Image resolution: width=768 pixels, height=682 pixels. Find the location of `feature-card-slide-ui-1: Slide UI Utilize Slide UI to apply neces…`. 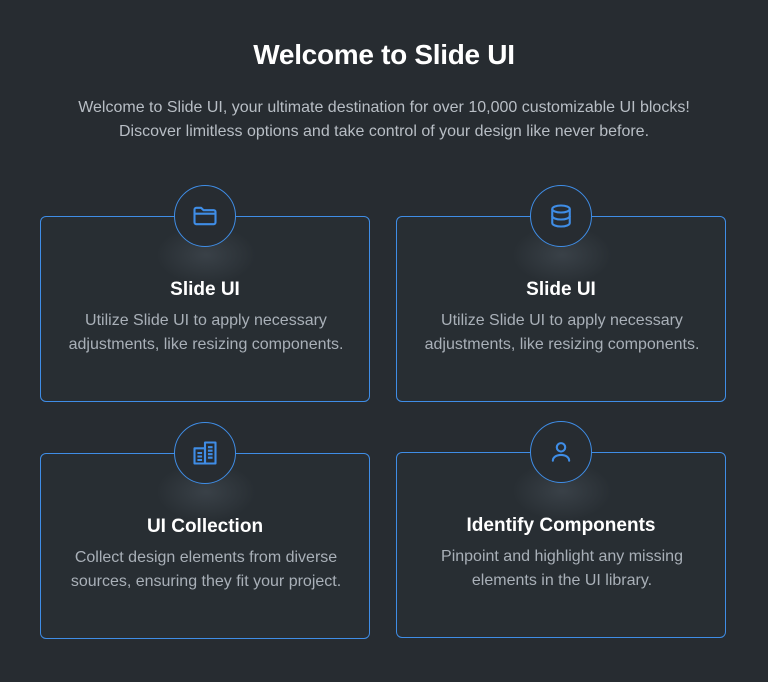

feature-card-slide-ui-1: Slide UI Utilize Slide UI to apply neces… is located at coordinates (205, 293).